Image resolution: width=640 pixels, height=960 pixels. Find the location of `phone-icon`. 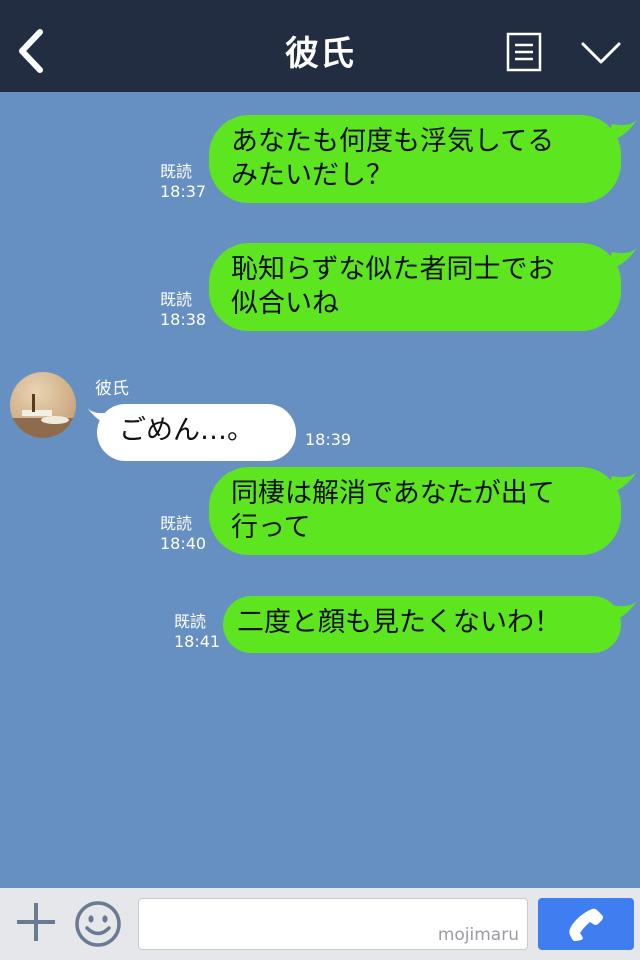

phone-icon is located at coordinates (586, 924).